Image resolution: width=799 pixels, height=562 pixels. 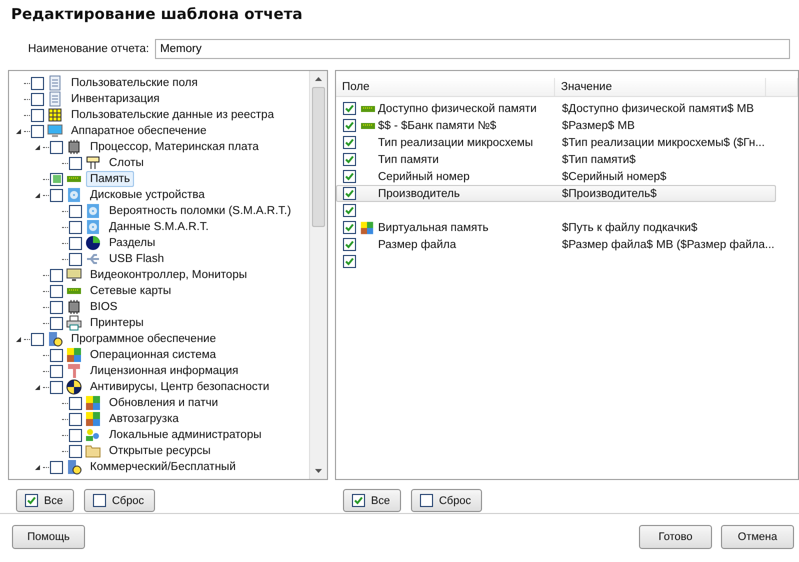 I want to click on monitor-icon, so click(x=55, y=131).